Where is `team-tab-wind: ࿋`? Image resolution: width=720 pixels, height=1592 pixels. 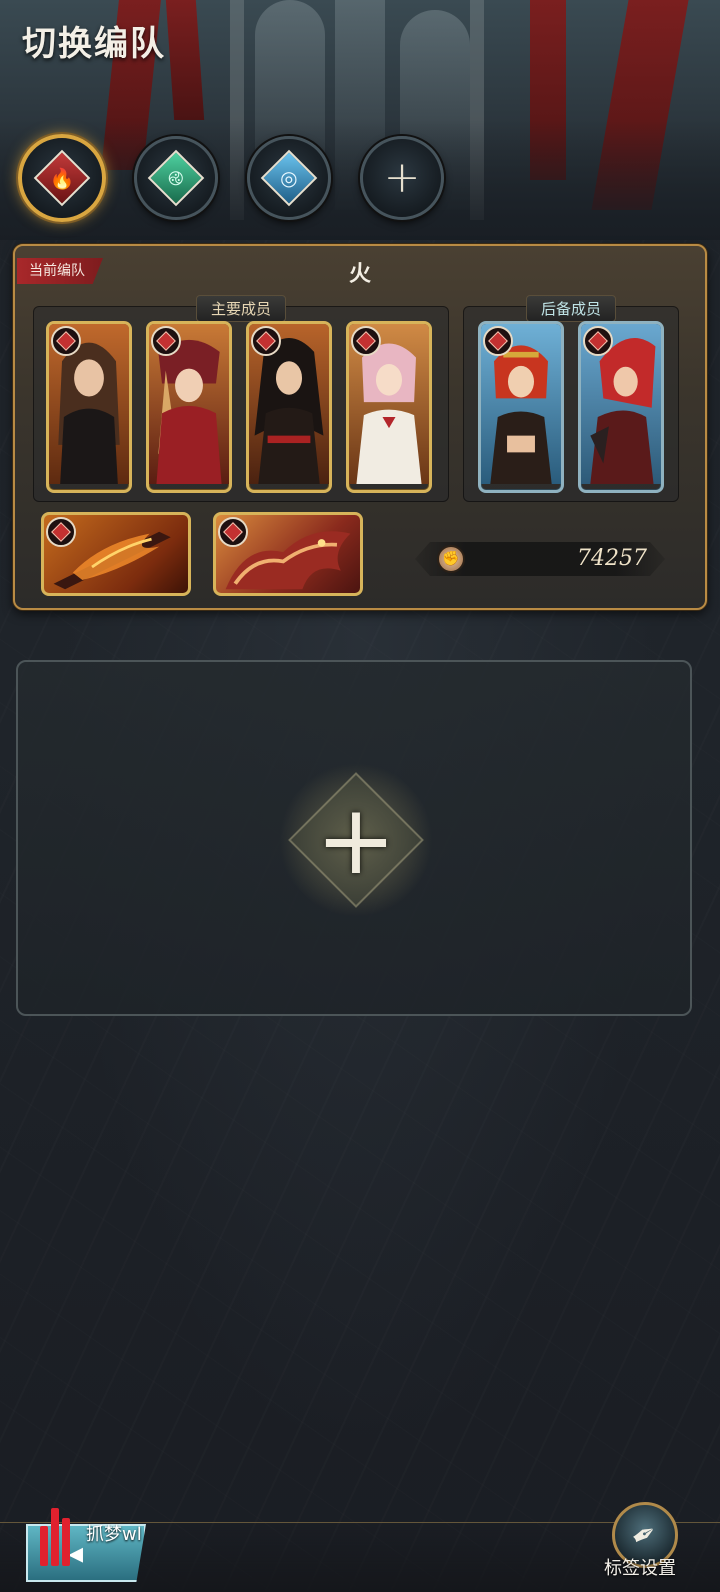 team-tab-wind: ࿋ is located at coordinates (176, 178).